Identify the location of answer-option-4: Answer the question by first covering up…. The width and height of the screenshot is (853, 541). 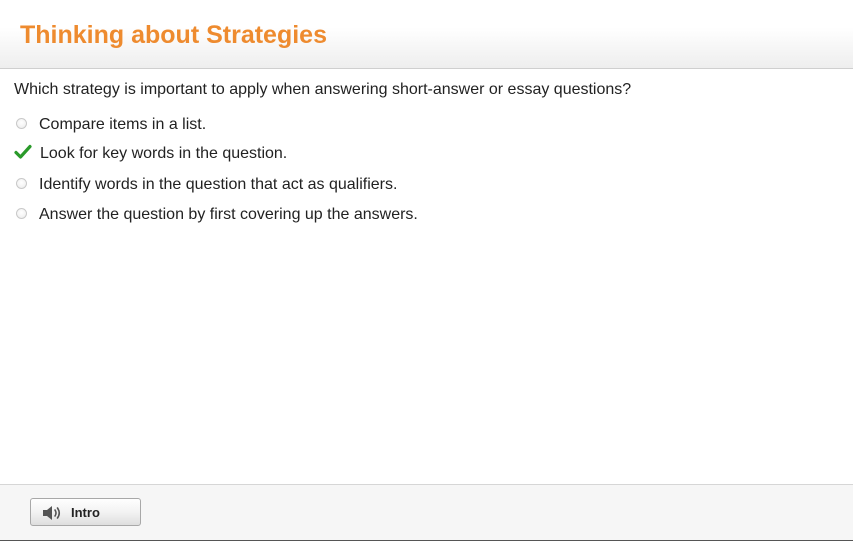
(300, 214).